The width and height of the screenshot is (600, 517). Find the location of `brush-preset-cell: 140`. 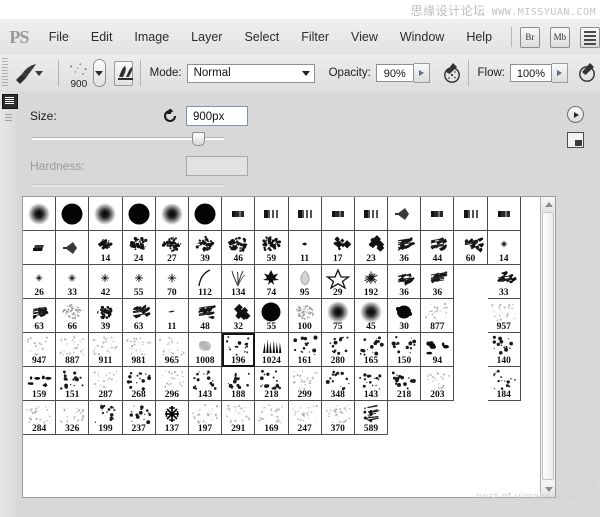

brush-preset-cell: 140 is located at coordinates (504, 350).